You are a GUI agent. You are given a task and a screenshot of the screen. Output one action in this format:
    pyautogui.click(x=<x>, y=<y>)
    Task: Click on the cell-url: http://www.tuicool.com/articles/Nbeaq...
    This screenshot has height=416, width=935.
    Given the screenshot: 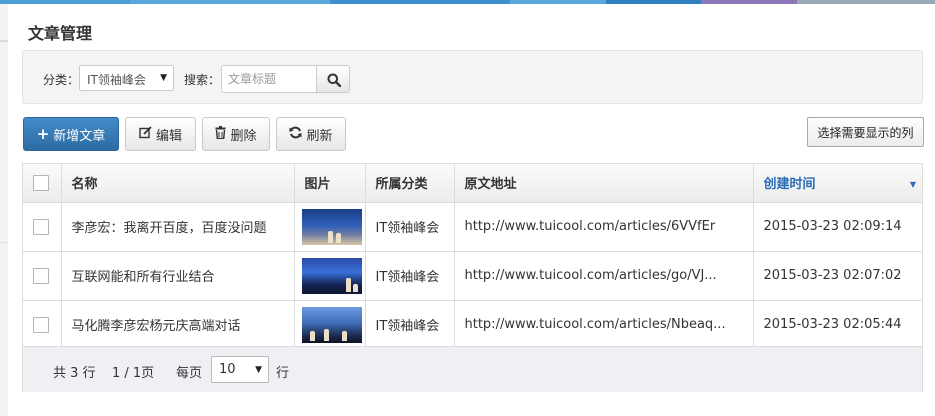 What is the action you would take?
    pyautogui.click(x=604, y=325)
    